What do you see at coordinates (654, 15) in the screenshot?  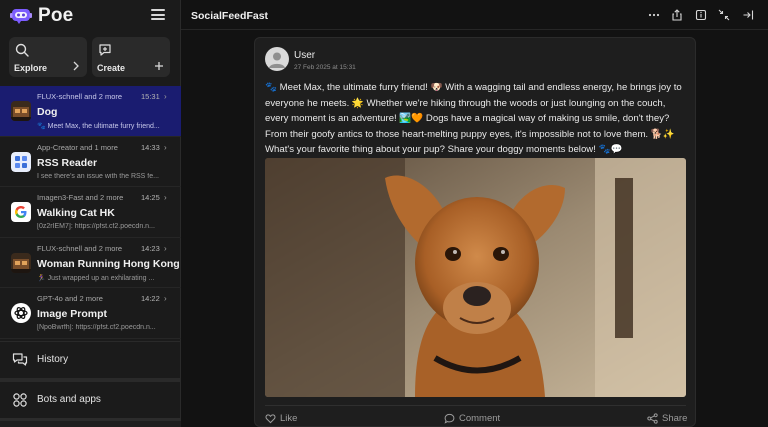 I see `more-icon` at bounding box center [654, 15].